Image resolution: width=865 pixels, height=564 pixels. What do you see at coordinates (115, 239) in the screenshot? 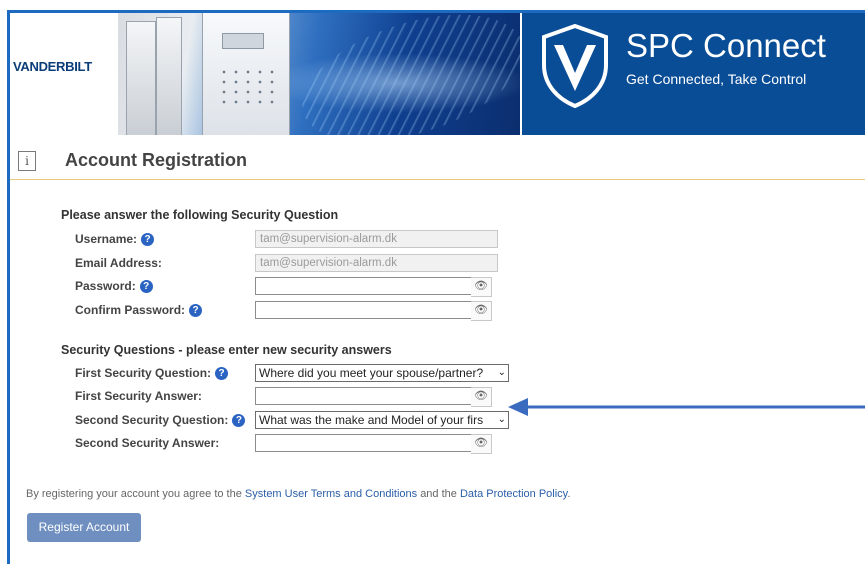
I see `username-label: Username:?` at bounding box center [115, 239].